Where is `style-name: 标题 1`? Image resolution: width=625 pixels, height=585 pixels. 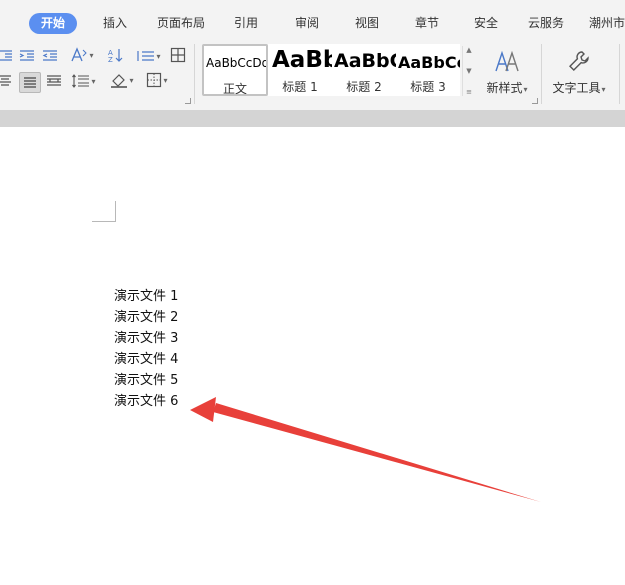 style-name: 标题 1 is located at coordinates (300, 87).